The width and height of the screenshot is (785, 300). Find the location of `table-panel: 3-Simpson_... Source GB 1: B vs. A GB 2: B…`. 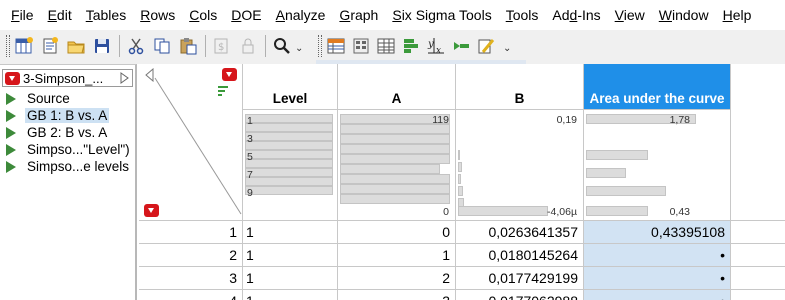

table-panel: 3-Simpson_... Source GB 1: B vs. A GB 2: B… is located at coordinates (68, 182).